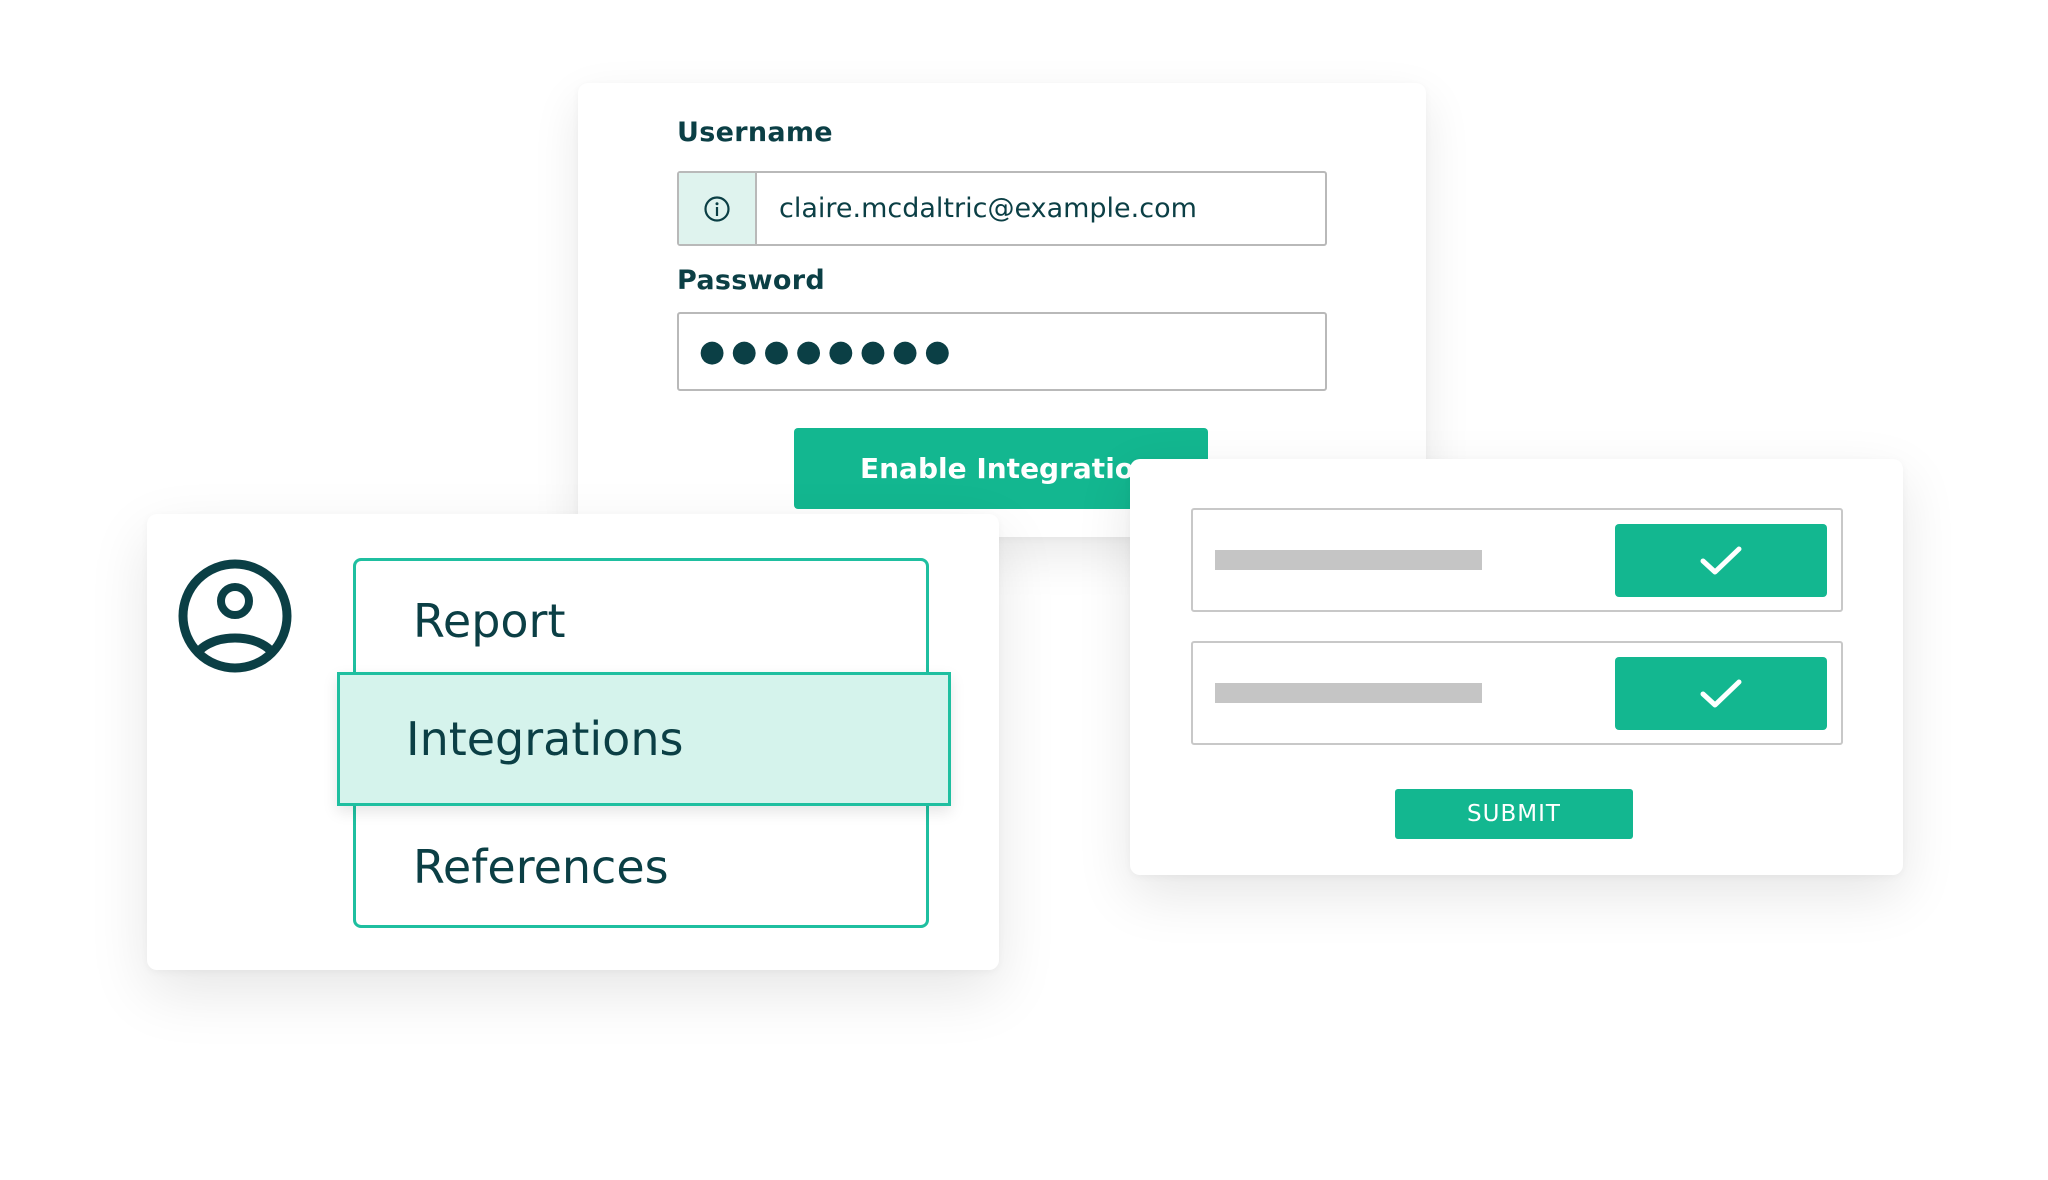 Image resolution: width=2048 pixels, height=1180 pixels. Describe the element at coordinates (235, 616) in the screenshot. I see `user-avatar-icon` at that location.